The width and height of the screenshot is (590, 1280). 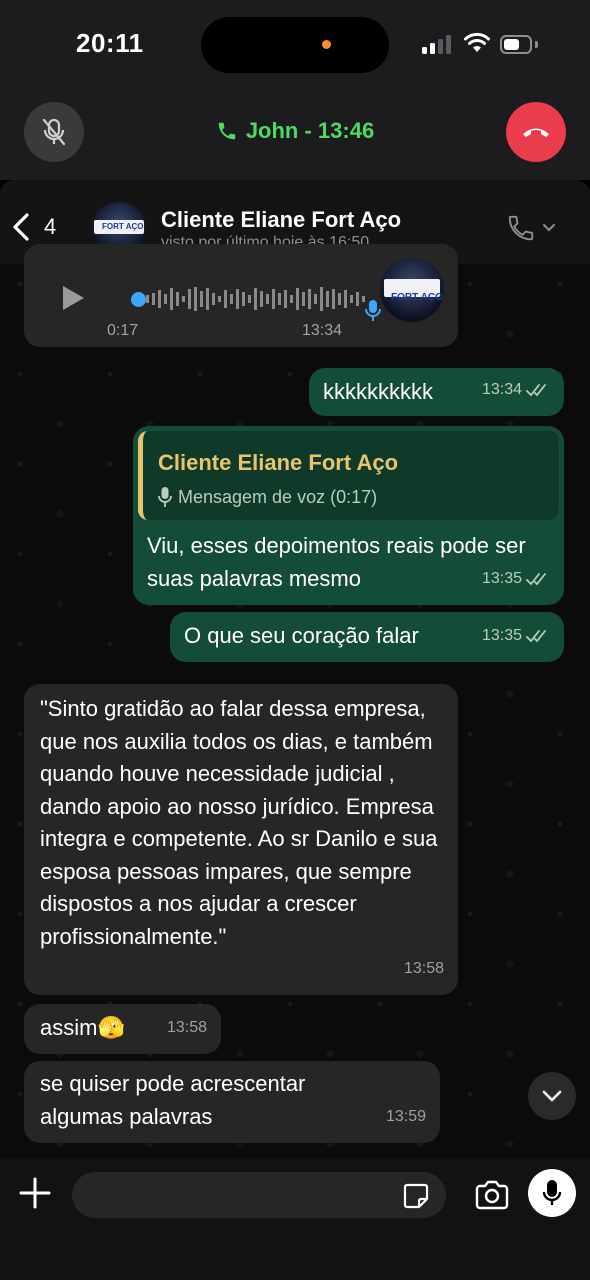 I want to click on call-menu-button, so click(x=531, y=228).